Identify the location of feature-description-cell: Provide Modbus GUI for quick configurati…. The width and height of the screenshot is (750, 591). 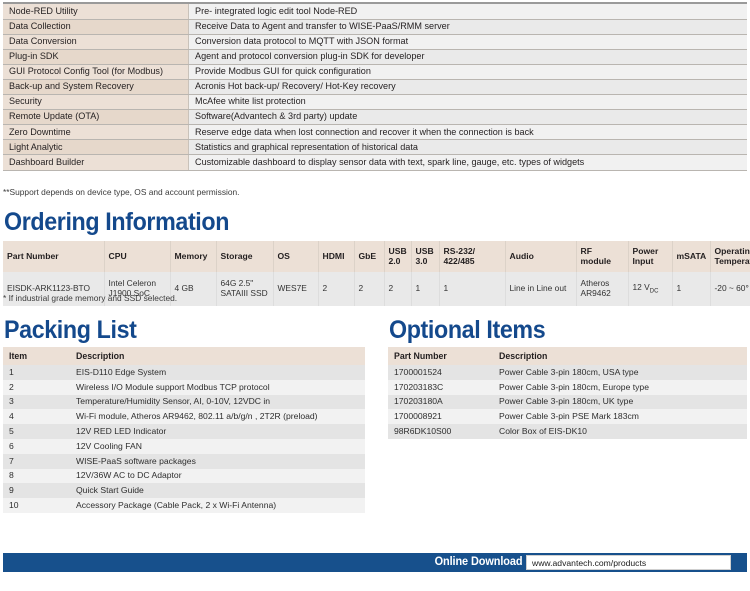
(467, 72).